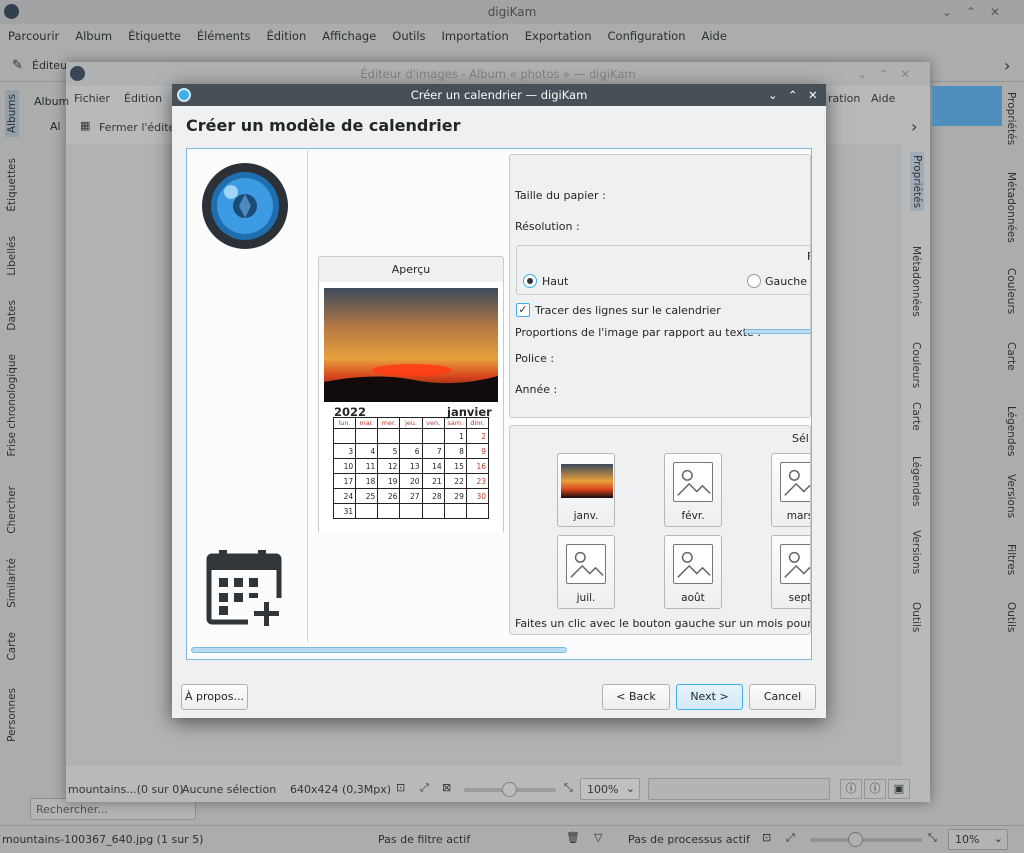 This screenshot has height=853, width=1024. I want to click on week-row: 17 18 19 20 21 22 23, so click(411, 481).